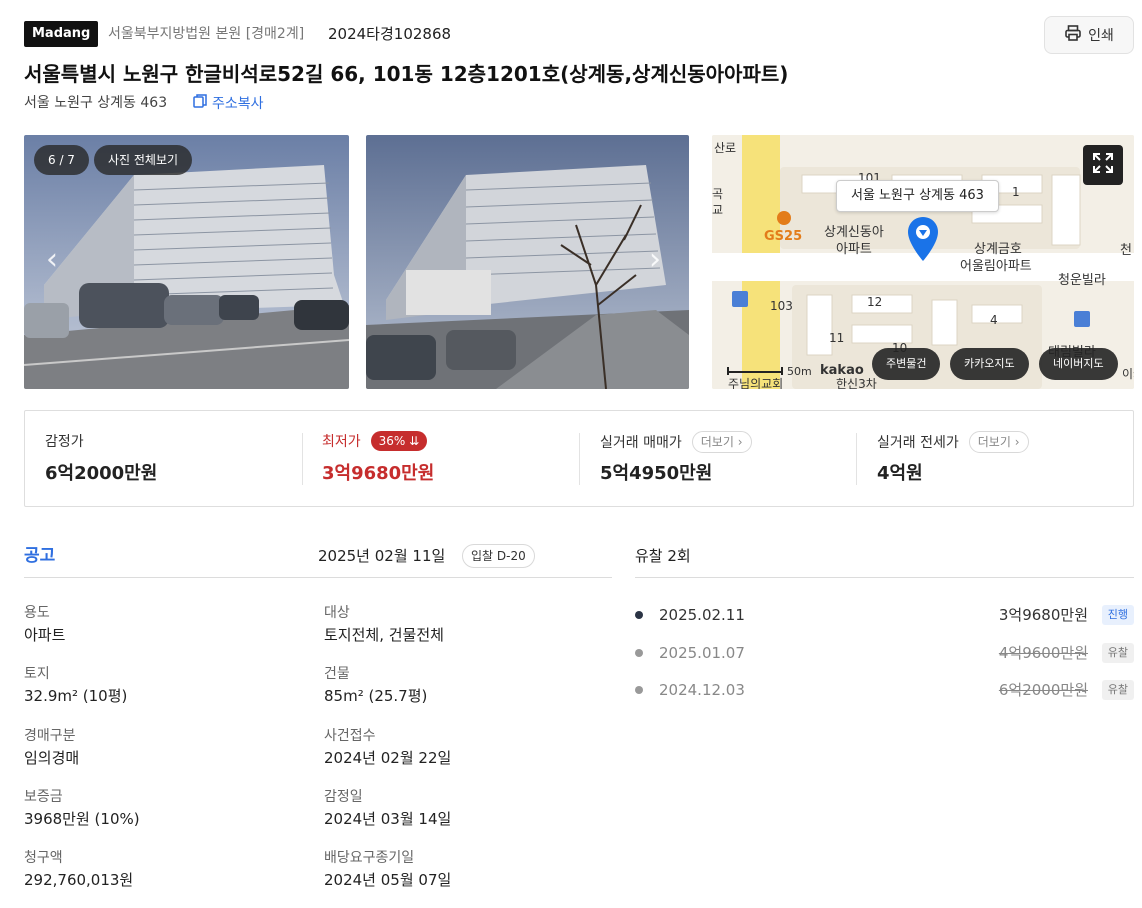 This screenshot has width=1142, height=908. Describe the element at coordinates (799, 371) in the screenshot. I see `map-scale-label: 50m` at that location.